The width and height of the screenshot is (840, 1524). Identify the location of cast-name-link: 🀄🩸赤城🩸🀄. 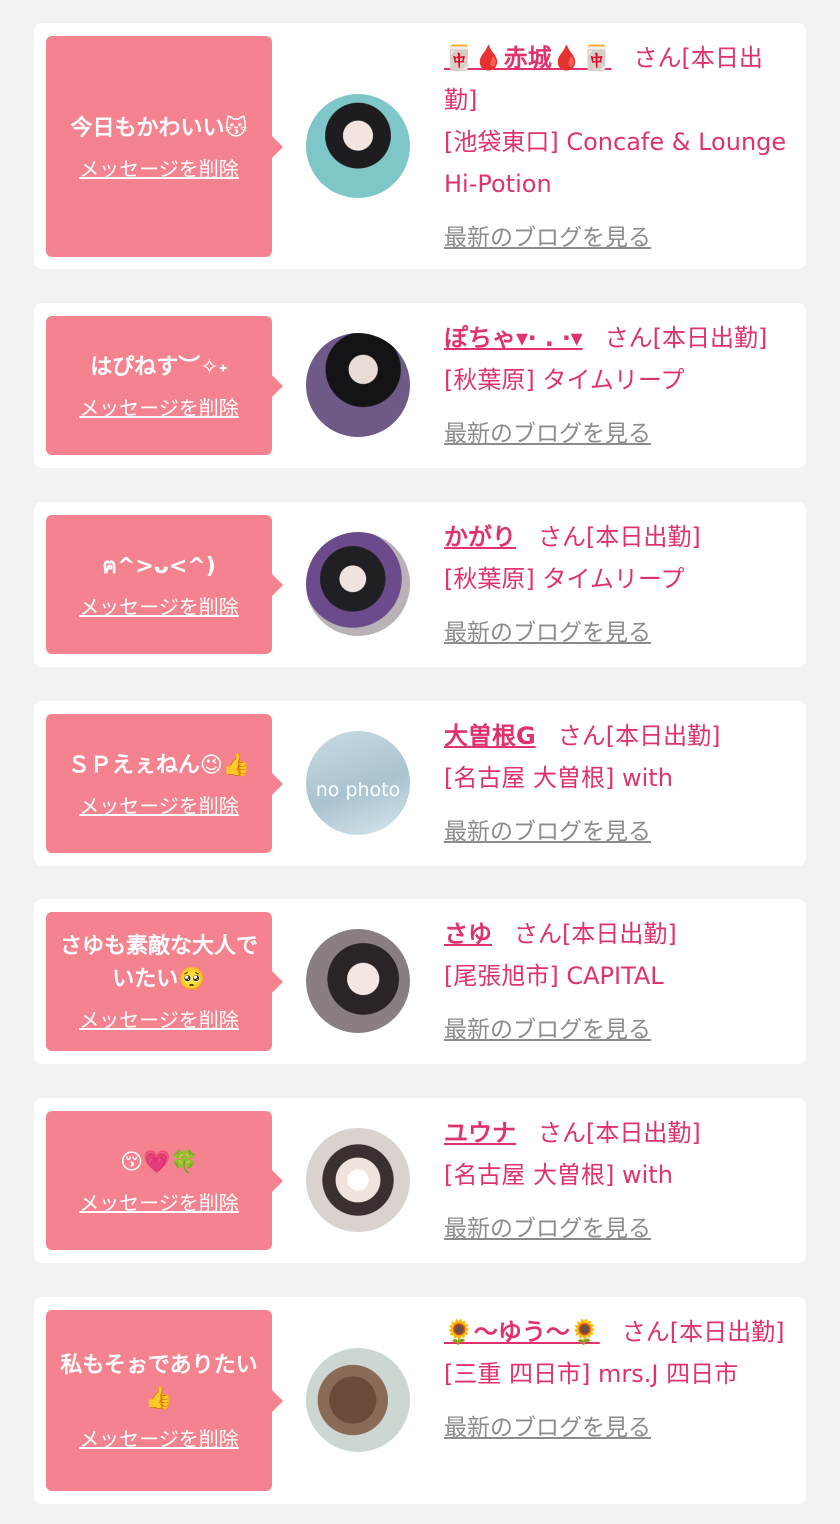
(528, 58).